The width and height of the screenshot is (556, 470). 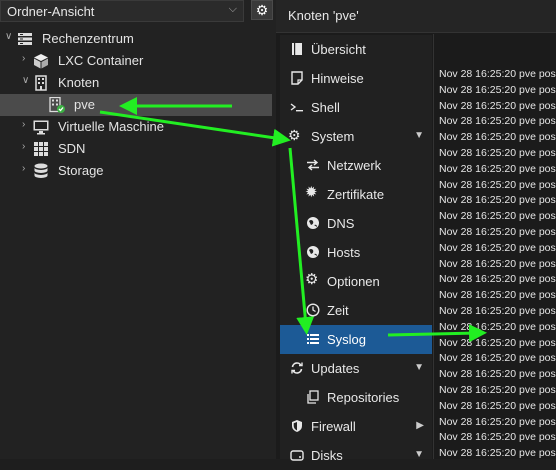 What do you see at coordinates (232, 9) in the screenshot?
I see `chevron-down-icon: ⌵` at bounding box center [232, 9].